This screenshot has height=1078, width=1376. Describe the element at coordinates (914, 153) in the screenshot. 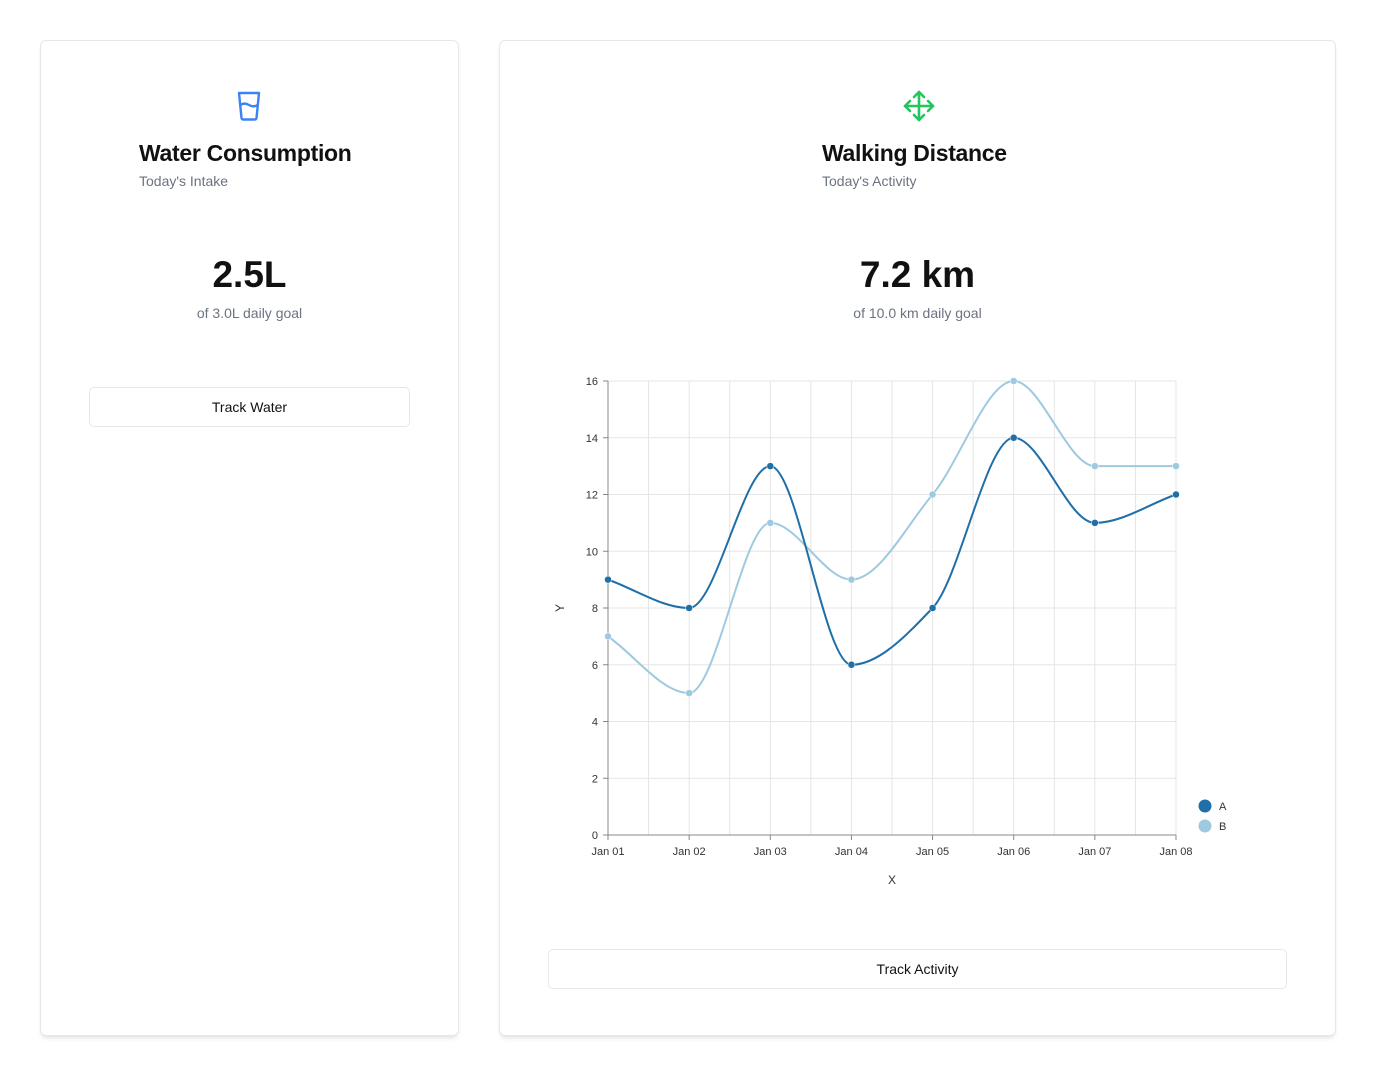

I see `card-title: Walking Distance` at that location.